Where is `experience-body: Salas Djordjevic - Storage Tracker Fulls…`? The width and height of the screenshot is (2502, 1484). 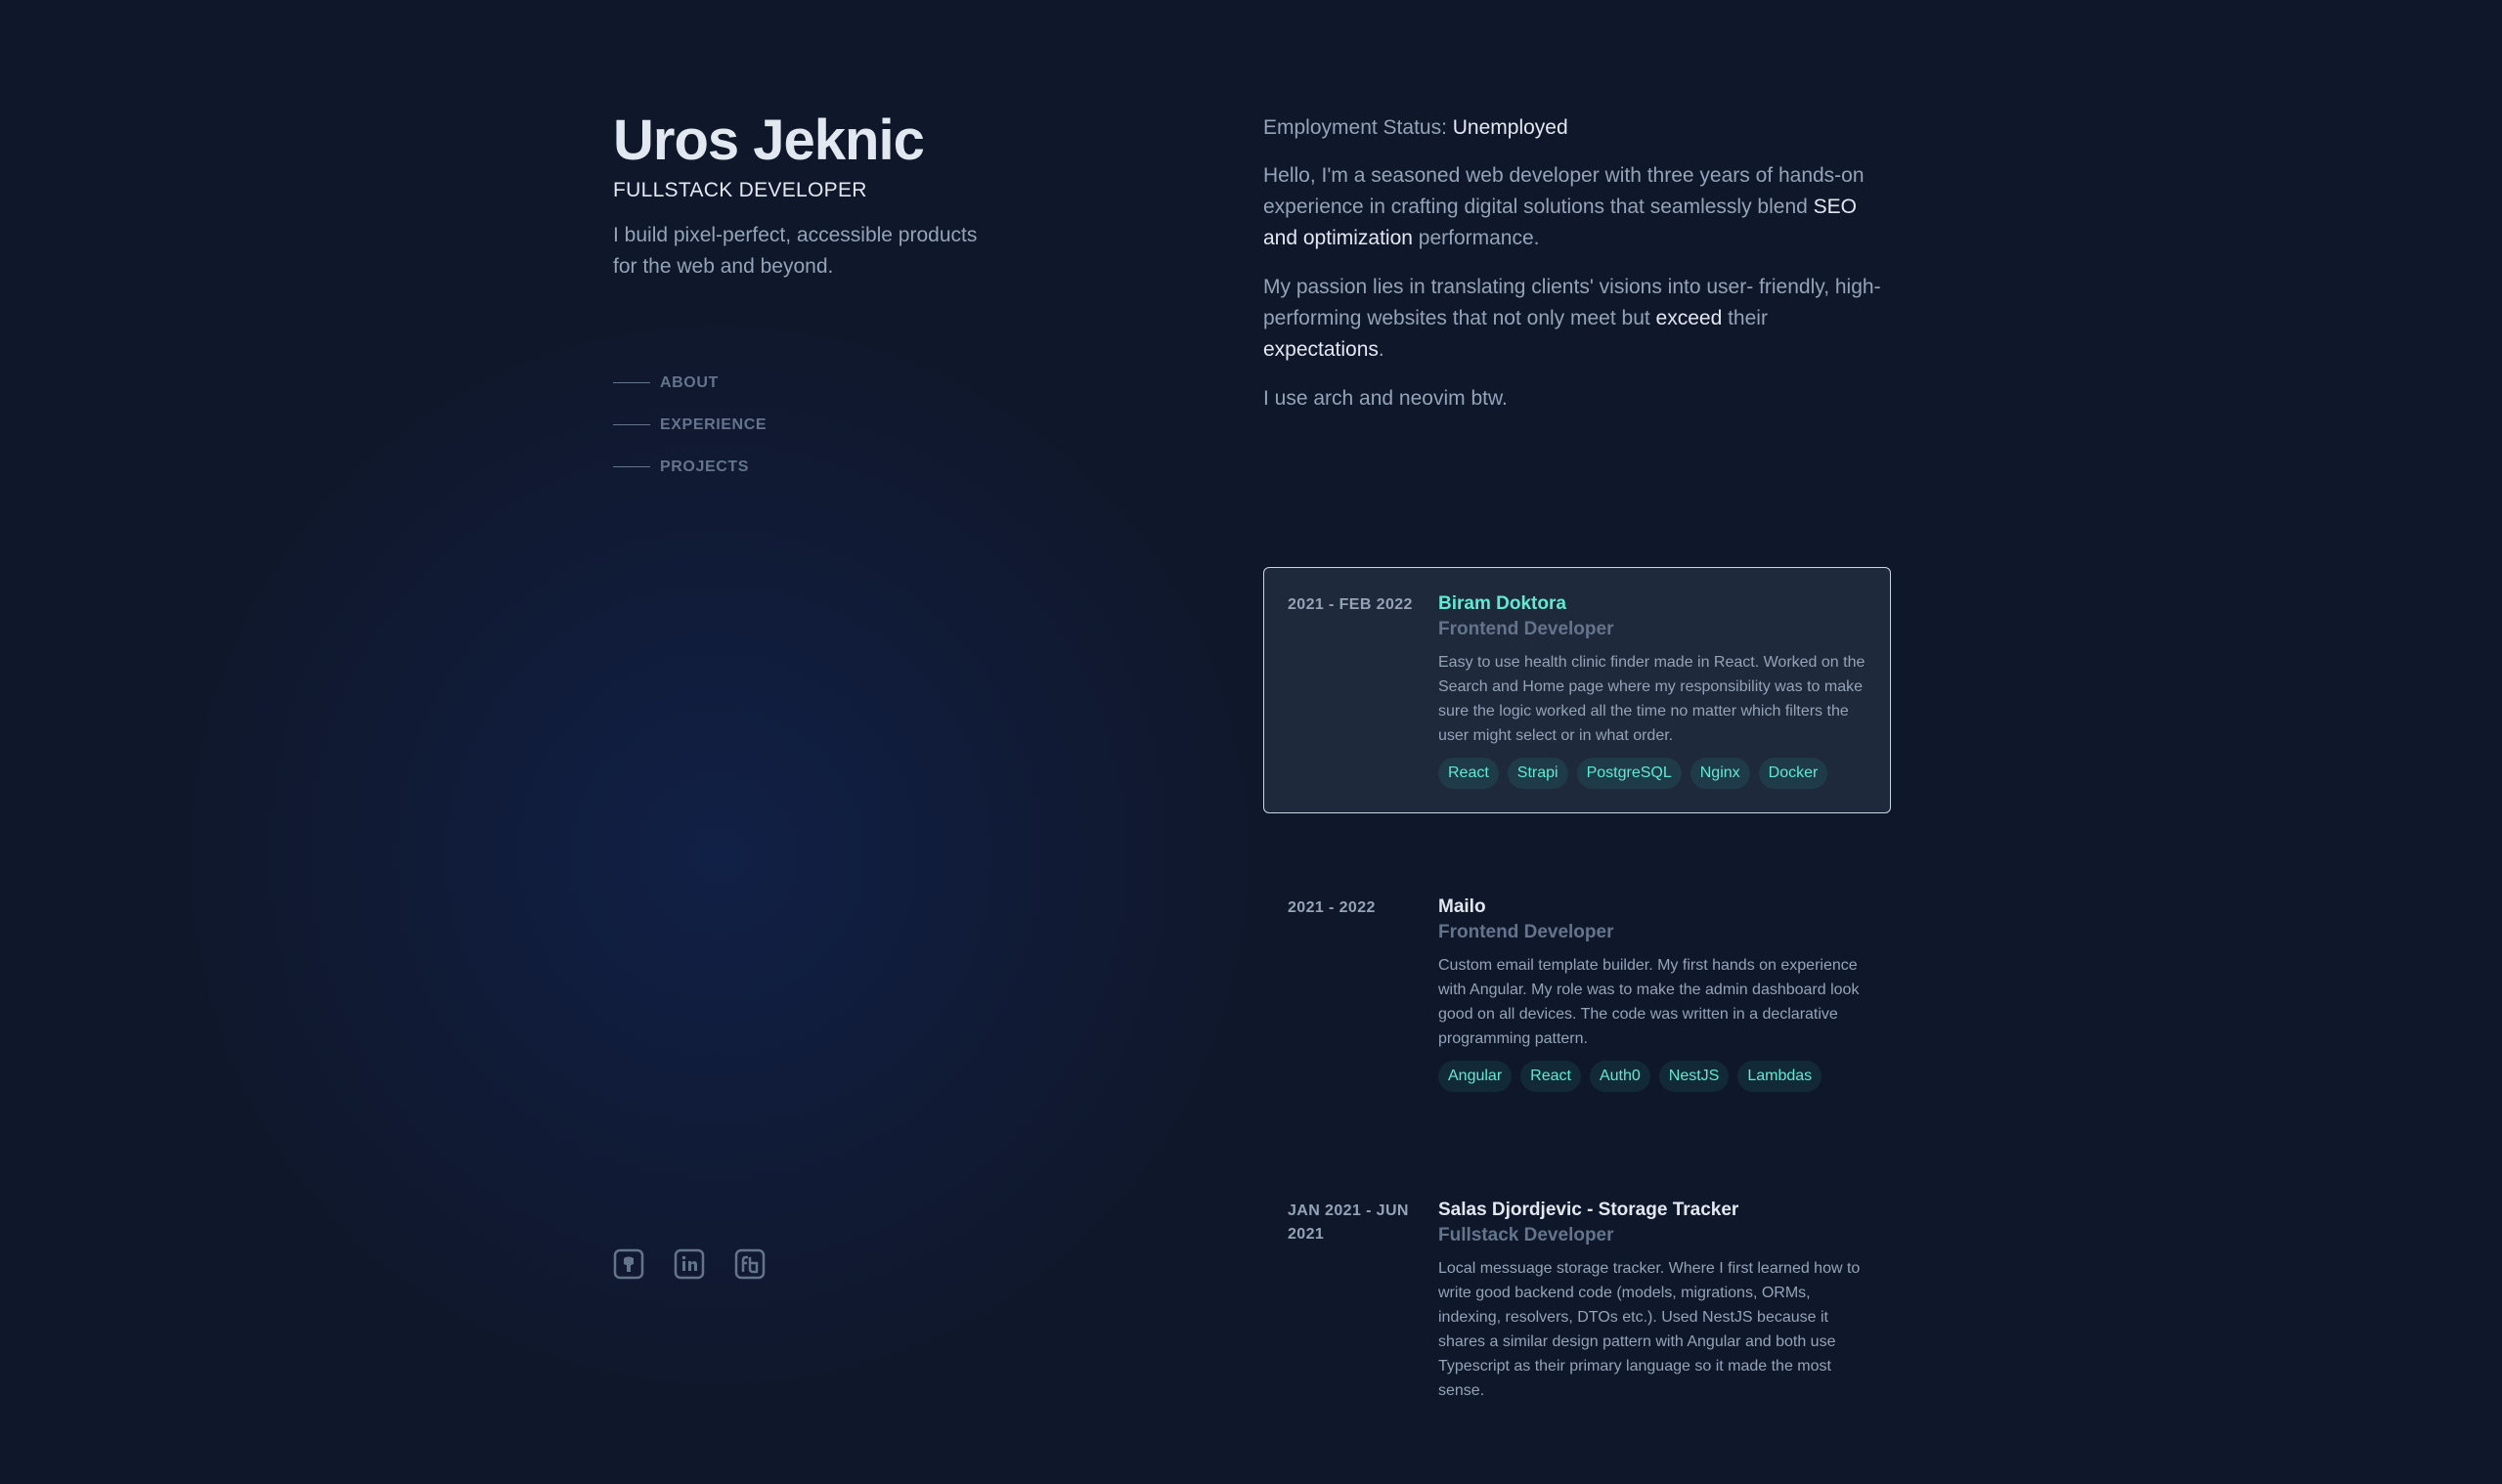 experience-body: Salas Djordjevic - Storage Tracker Fulls… is located at coordinates (1652, 1300).